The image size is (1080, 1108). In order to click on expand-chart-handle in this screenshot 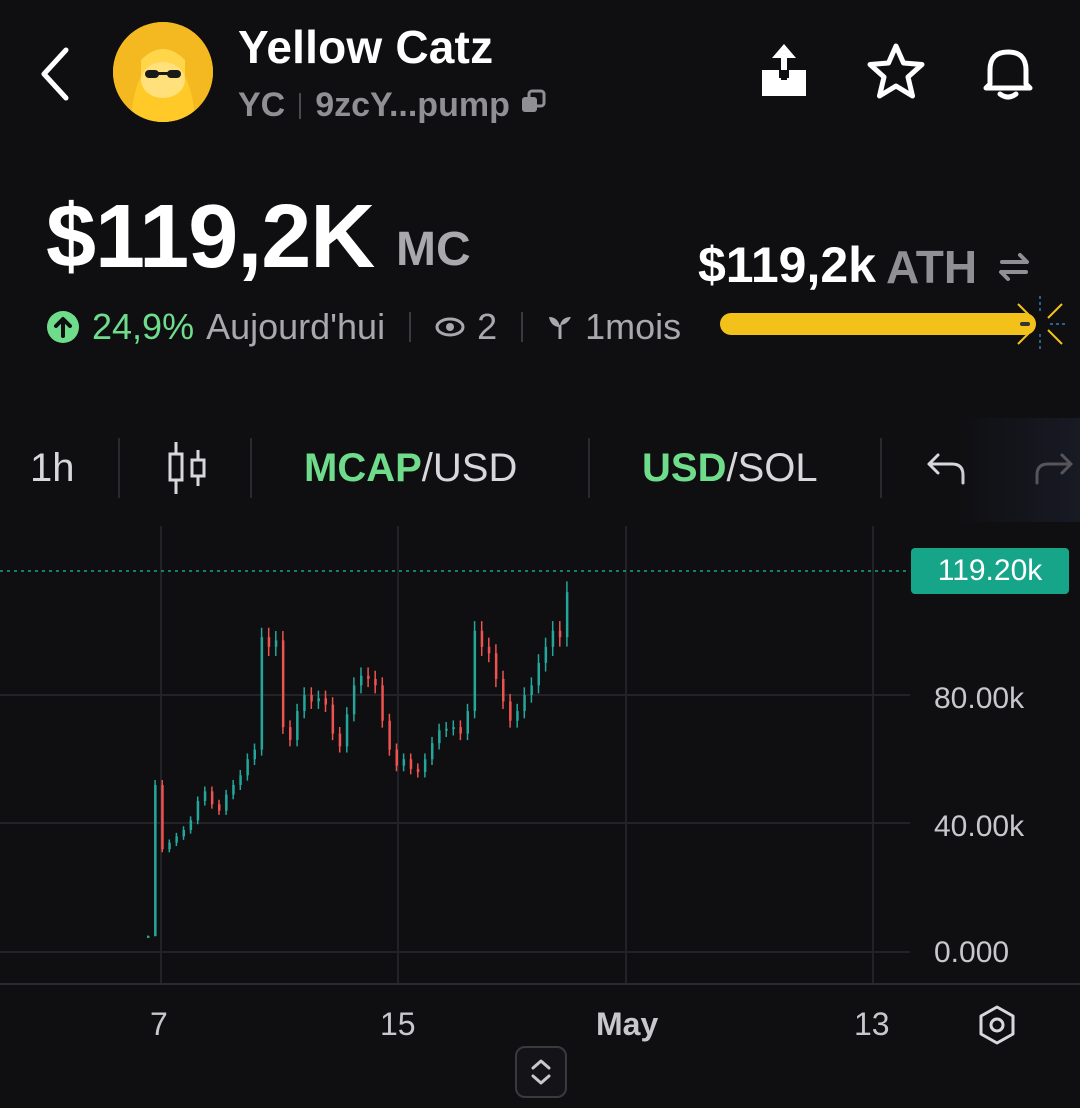, I will do `click(541, 1072)`.